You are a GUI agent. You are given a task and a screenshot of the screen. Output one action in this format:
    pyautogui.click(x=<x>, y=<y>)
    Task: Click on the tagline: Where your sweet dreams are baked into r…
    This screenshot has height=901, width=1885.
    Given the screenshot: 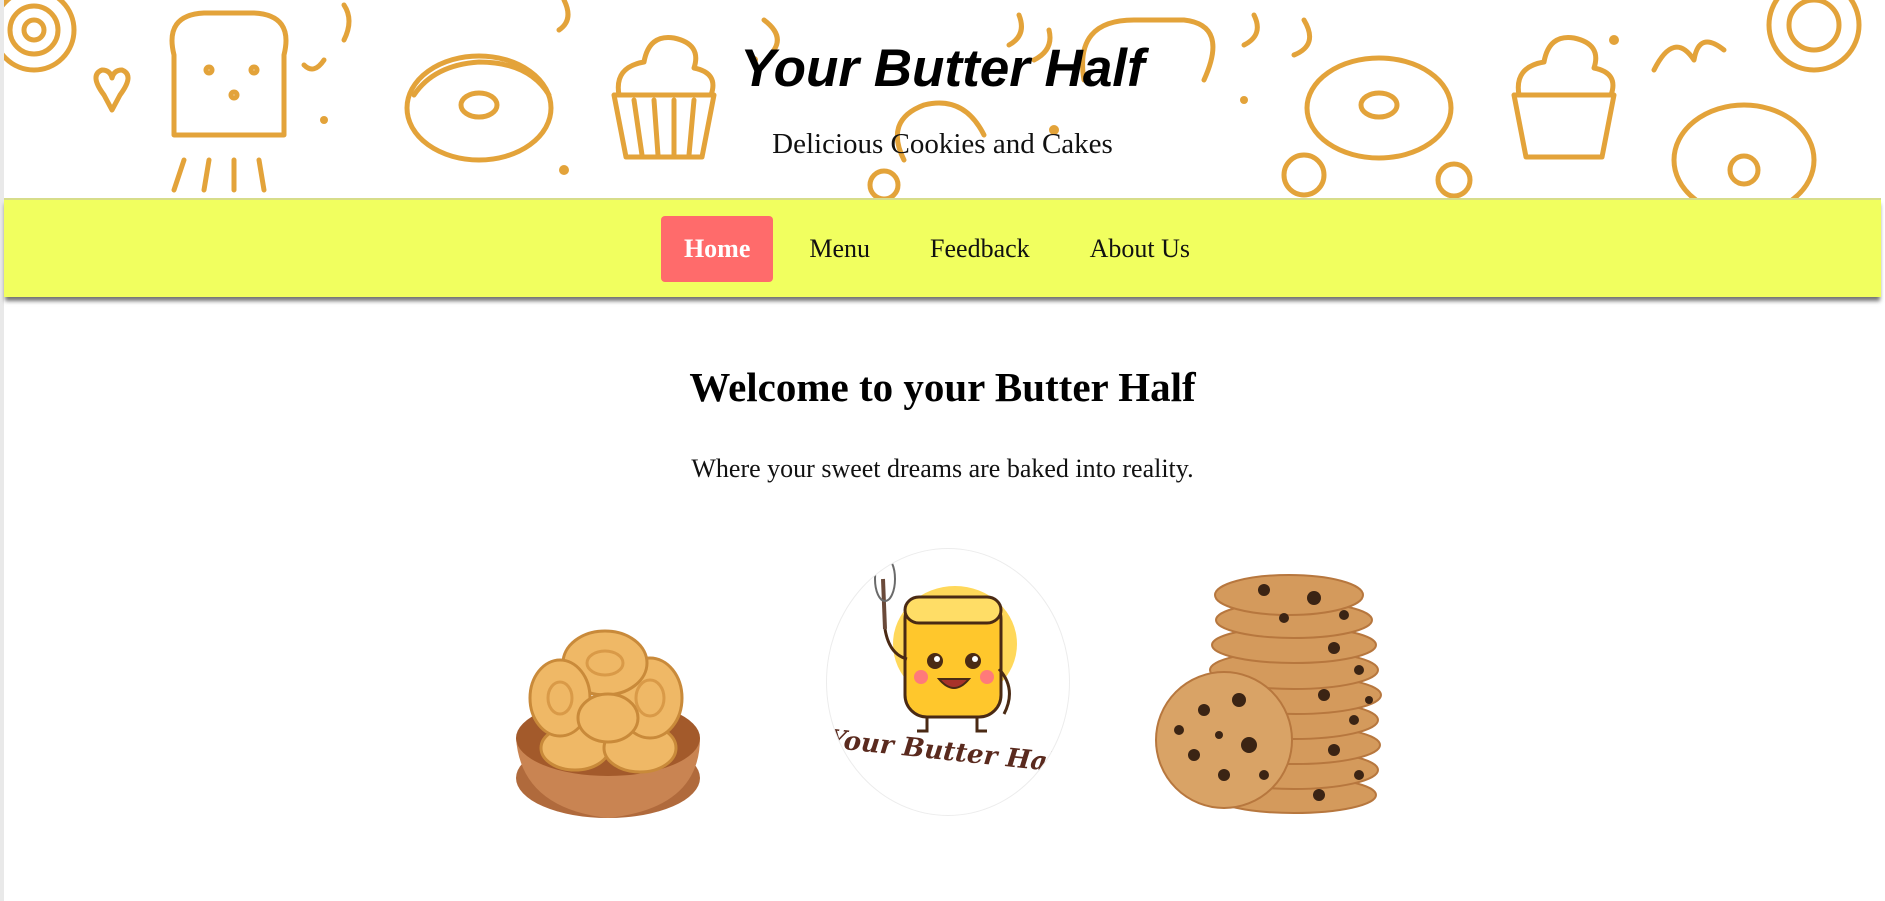 What is the action you would take?
    pyautogui.click(x=942, y=468)
    